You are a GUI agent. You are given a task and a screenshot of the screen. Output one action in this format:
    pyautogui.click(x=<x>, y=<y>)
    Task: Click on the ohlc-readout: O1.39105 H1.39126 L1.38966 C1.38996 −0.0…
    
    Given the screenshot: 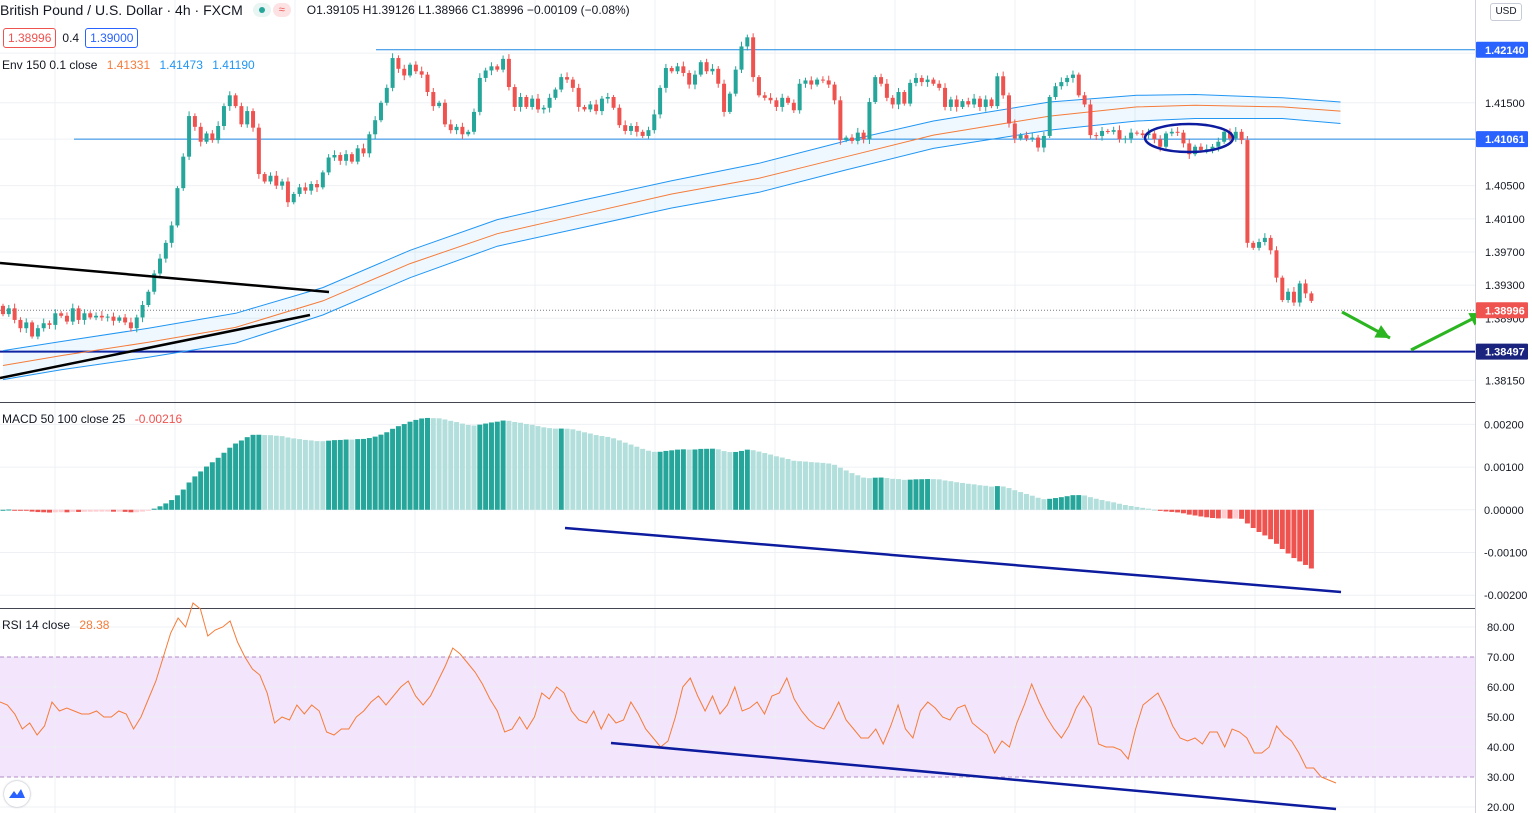 What is the action you would take?
    pyautogui.click(x=468, y=10)
    